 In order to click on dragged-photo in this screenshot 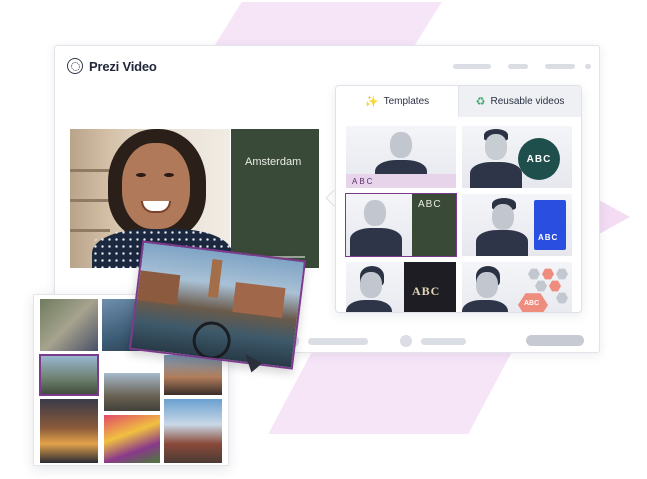, I will do `click(217, 305)`.